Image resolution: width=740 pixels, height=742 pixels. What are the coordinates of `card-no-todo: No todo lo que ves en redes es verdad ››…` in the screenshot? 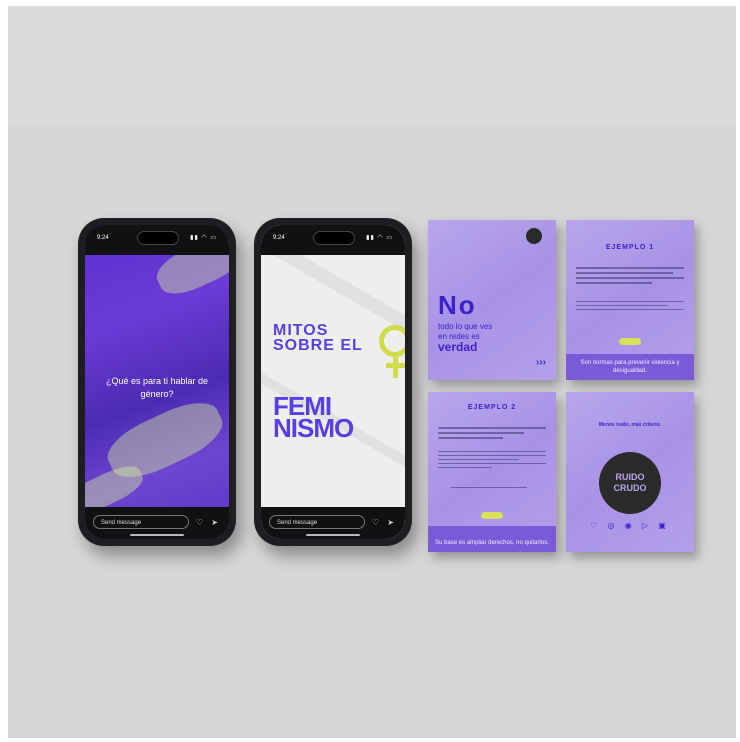 It's located at (492, 300).